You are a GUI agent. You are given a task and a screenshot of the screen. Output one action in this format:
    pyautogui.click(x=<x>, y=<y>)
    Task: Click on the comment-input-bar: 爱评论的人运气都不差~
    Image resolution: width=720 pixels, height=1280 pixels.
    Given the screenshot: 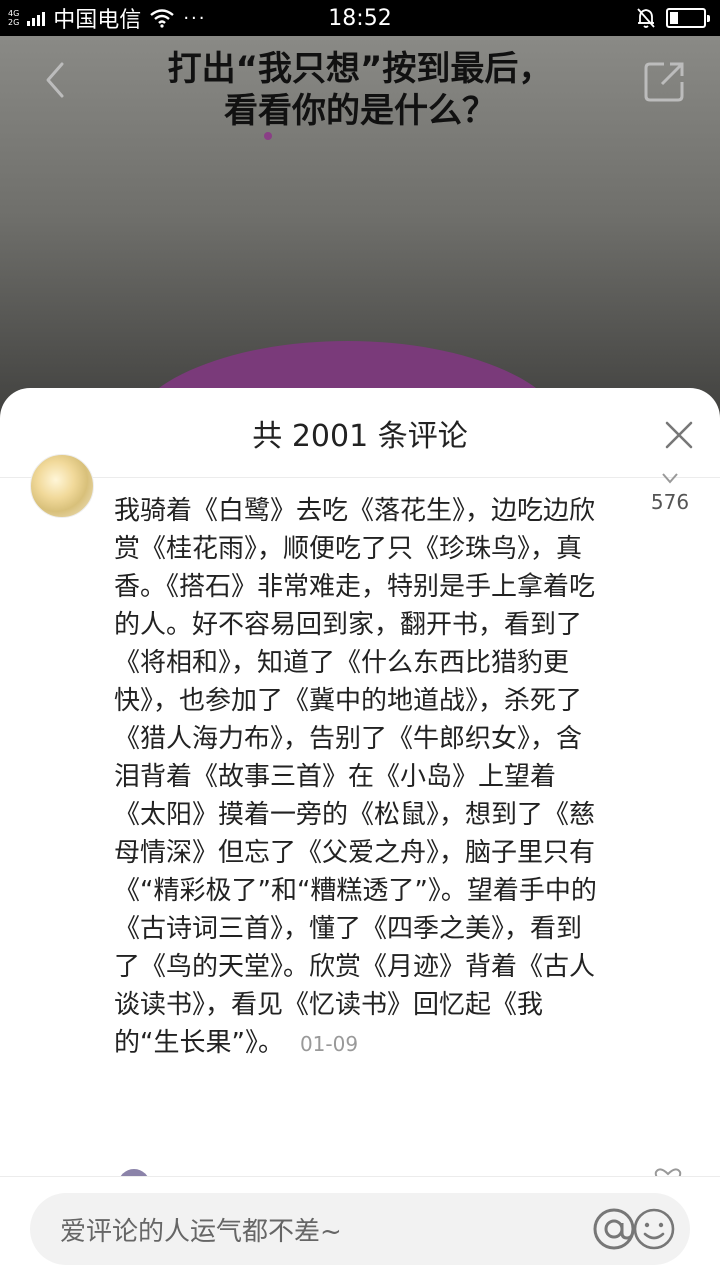 What is the action you would take?
    pyautogui.click(x=360, y=1228)
    